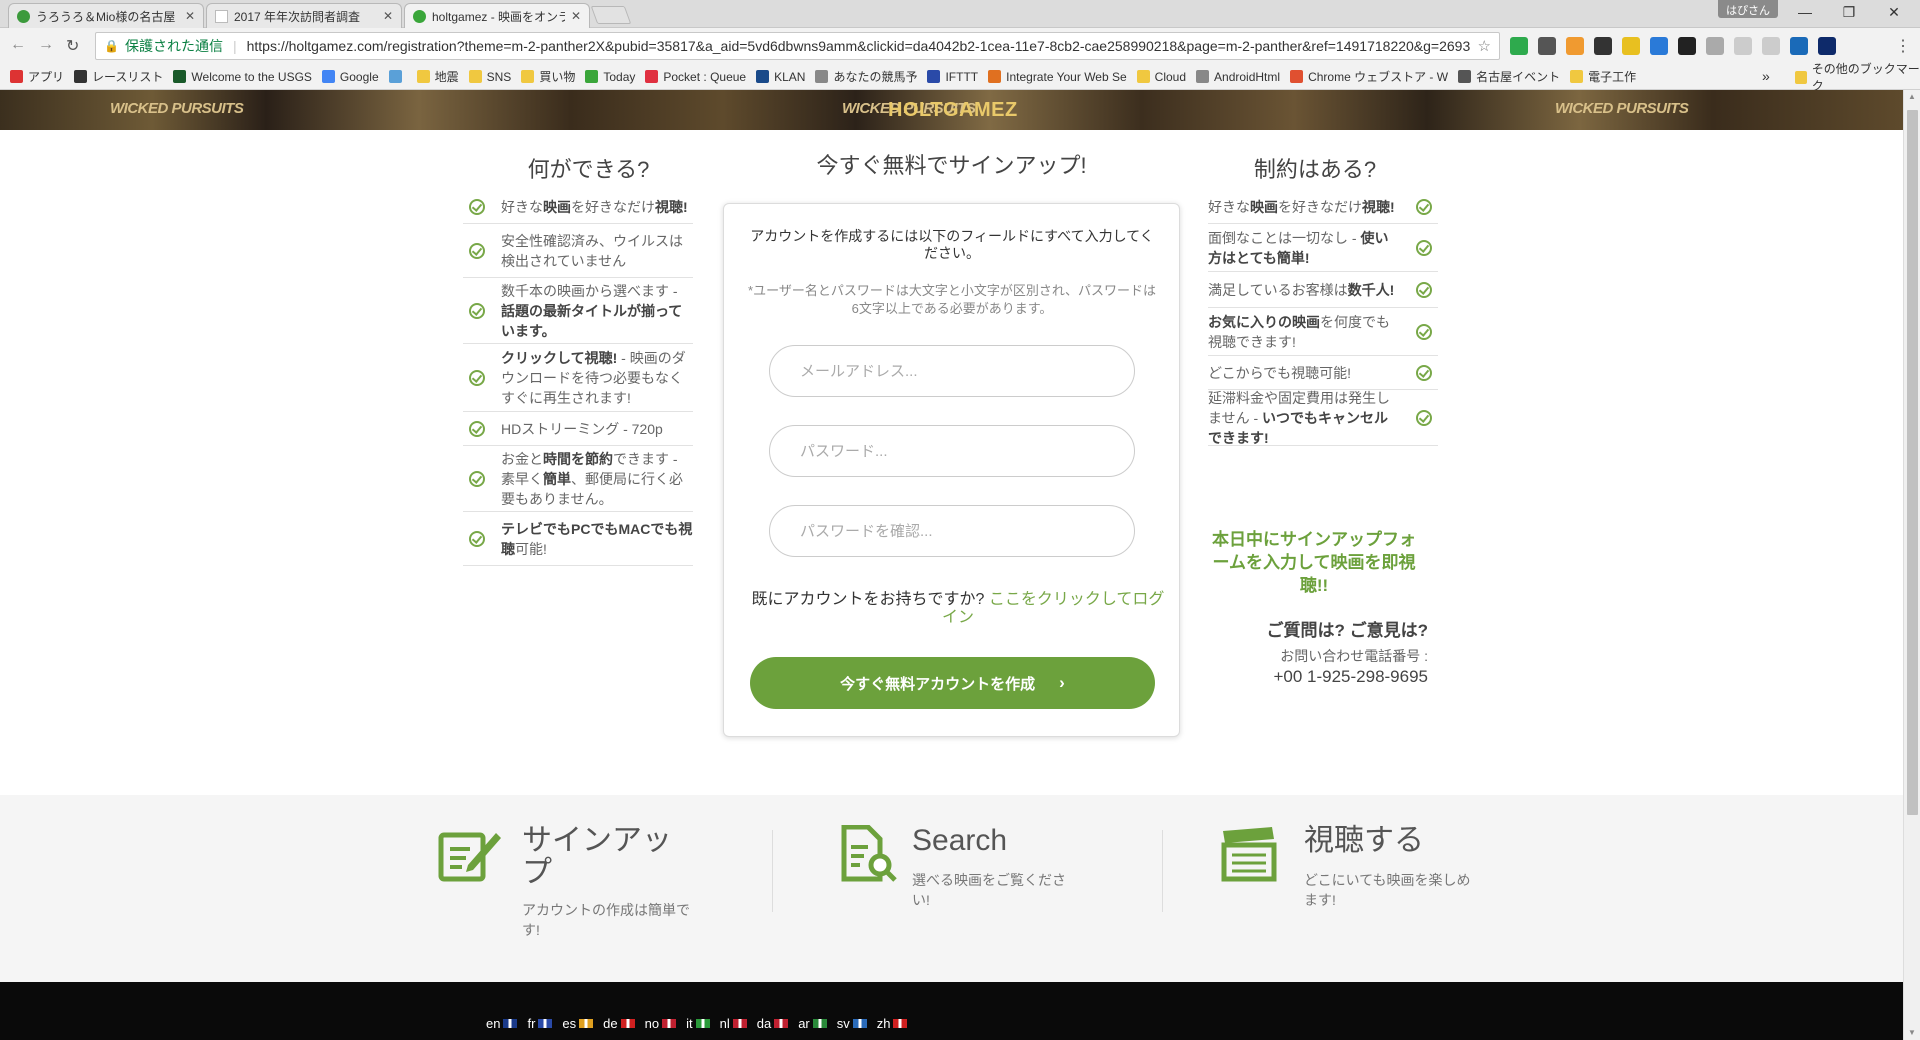 This screenshot has width=1920, height=1040. I want to click on language-option: de, so click(619, 1023).